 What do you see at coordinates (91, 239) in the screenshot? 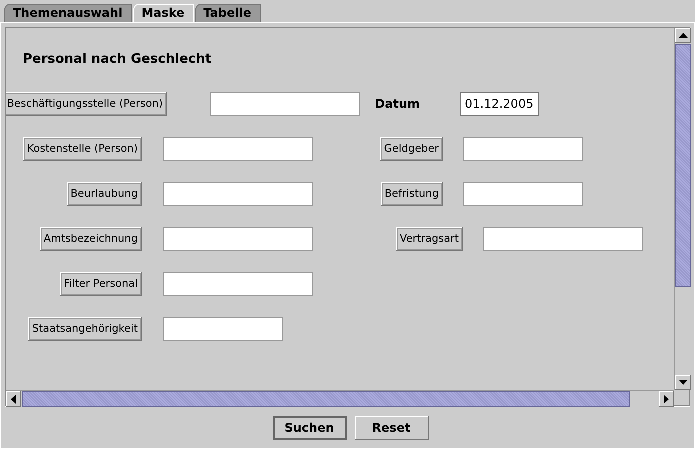
I see `field-button: Amtsbezeichnung` at bounding box center [91, 239].